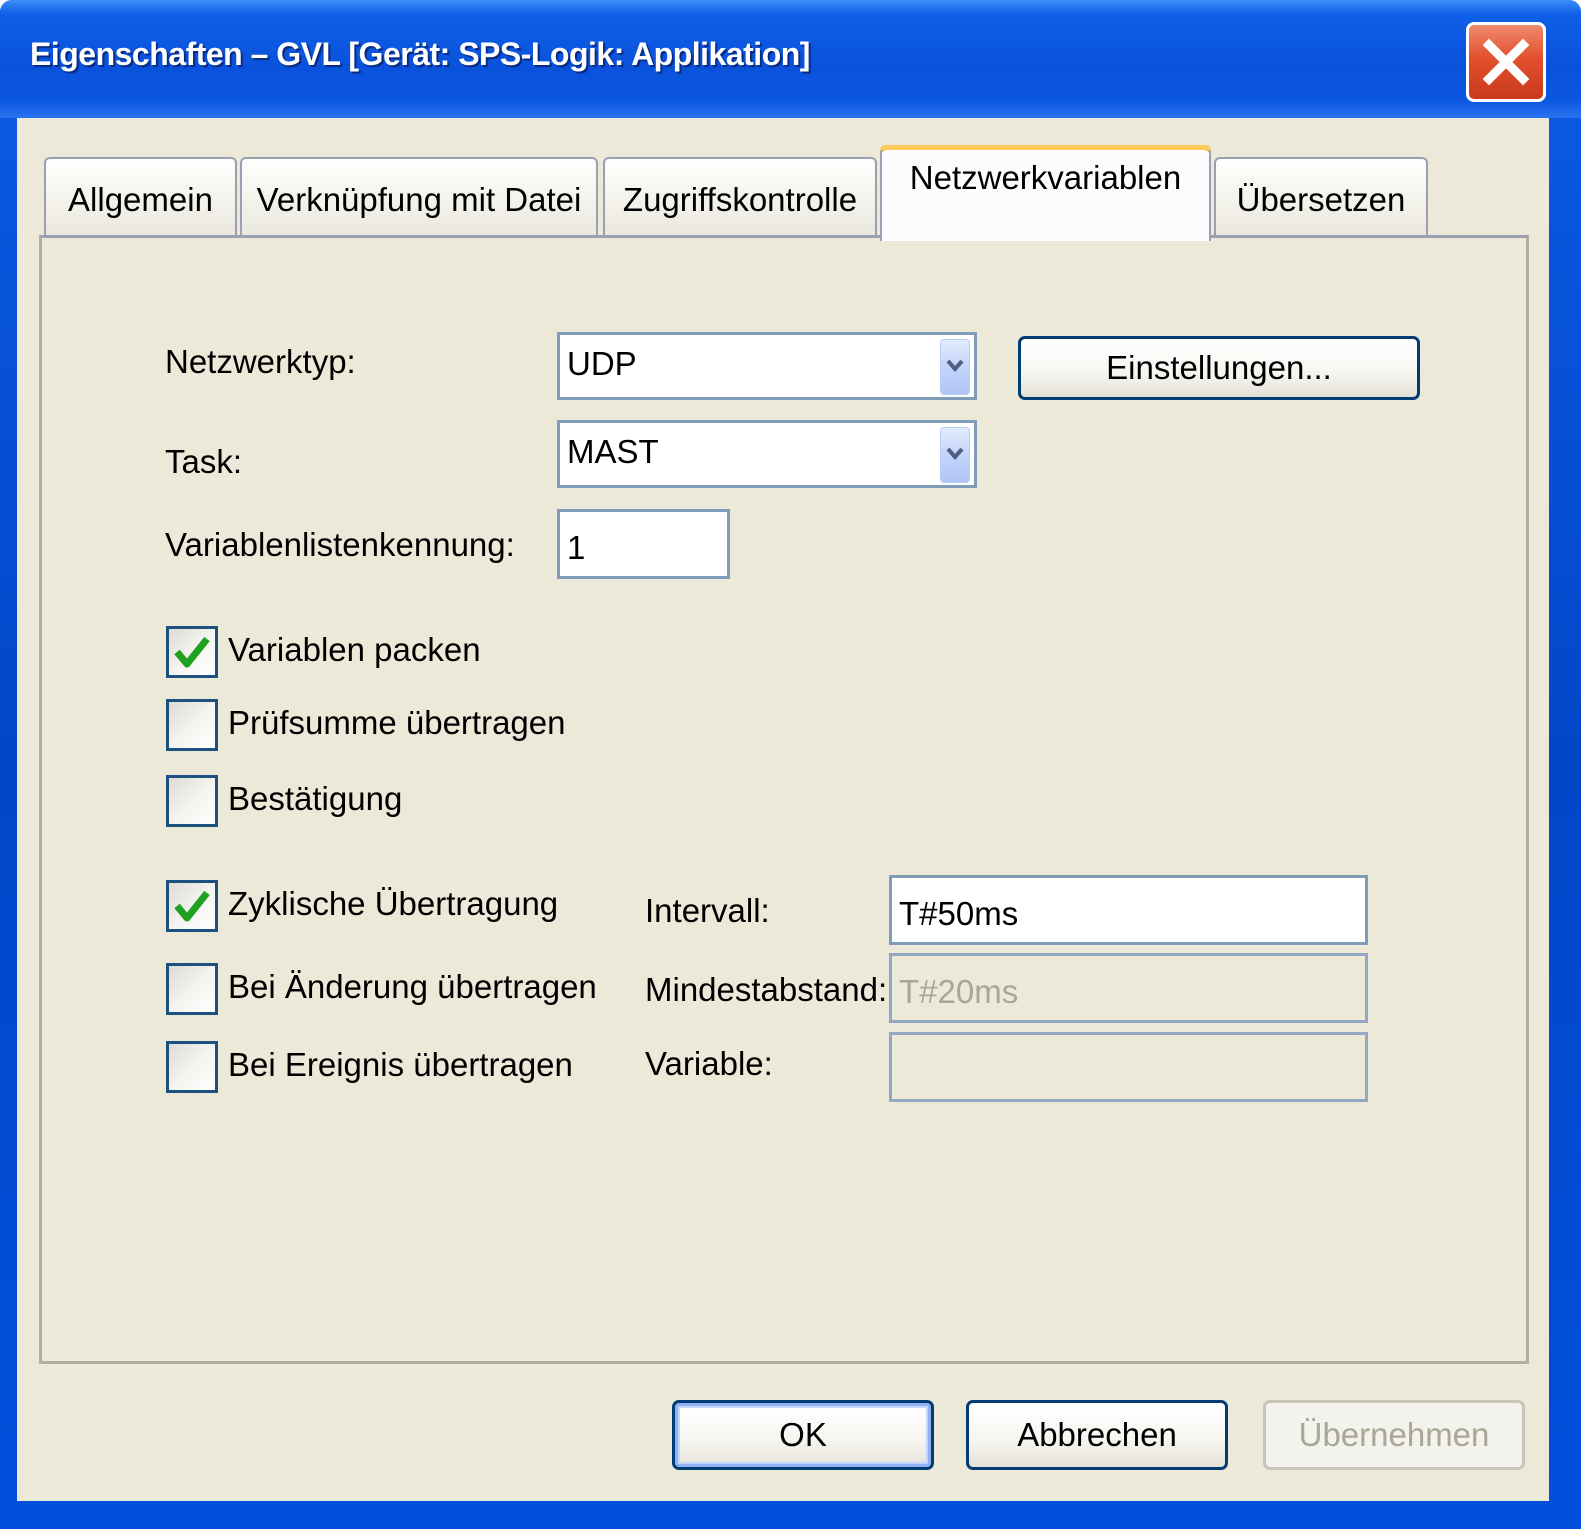 The height and width of the screenshot is (1529, 1581). Describe the element at coordinates (1097, 1435) in the screenshot. I see `abbrechen-button: Abbrechen` at that location.